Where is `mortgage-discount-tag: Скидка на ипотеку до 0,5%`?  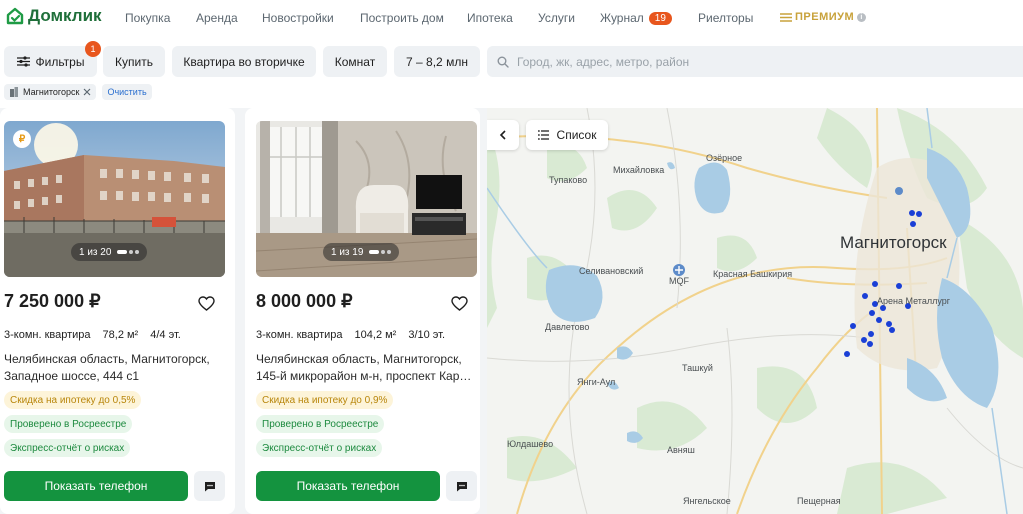 mortgage-discount-tag: Скидка на ипотеку до 0,5% is located at coordinates (73, 400).